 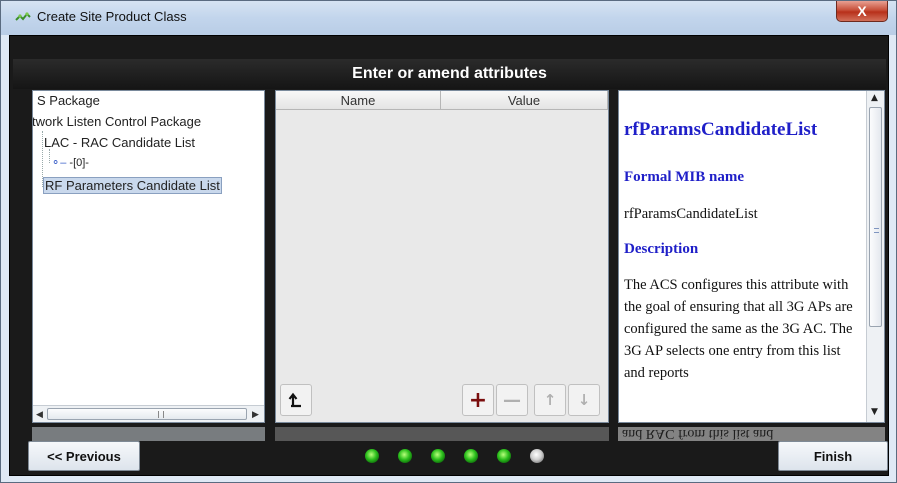 What do you see at coordinates (132, 185) in the screenshot?
I see `tree-item-rf-parameters: RF Parameters Candidate List` at bounding box center [132, 185].